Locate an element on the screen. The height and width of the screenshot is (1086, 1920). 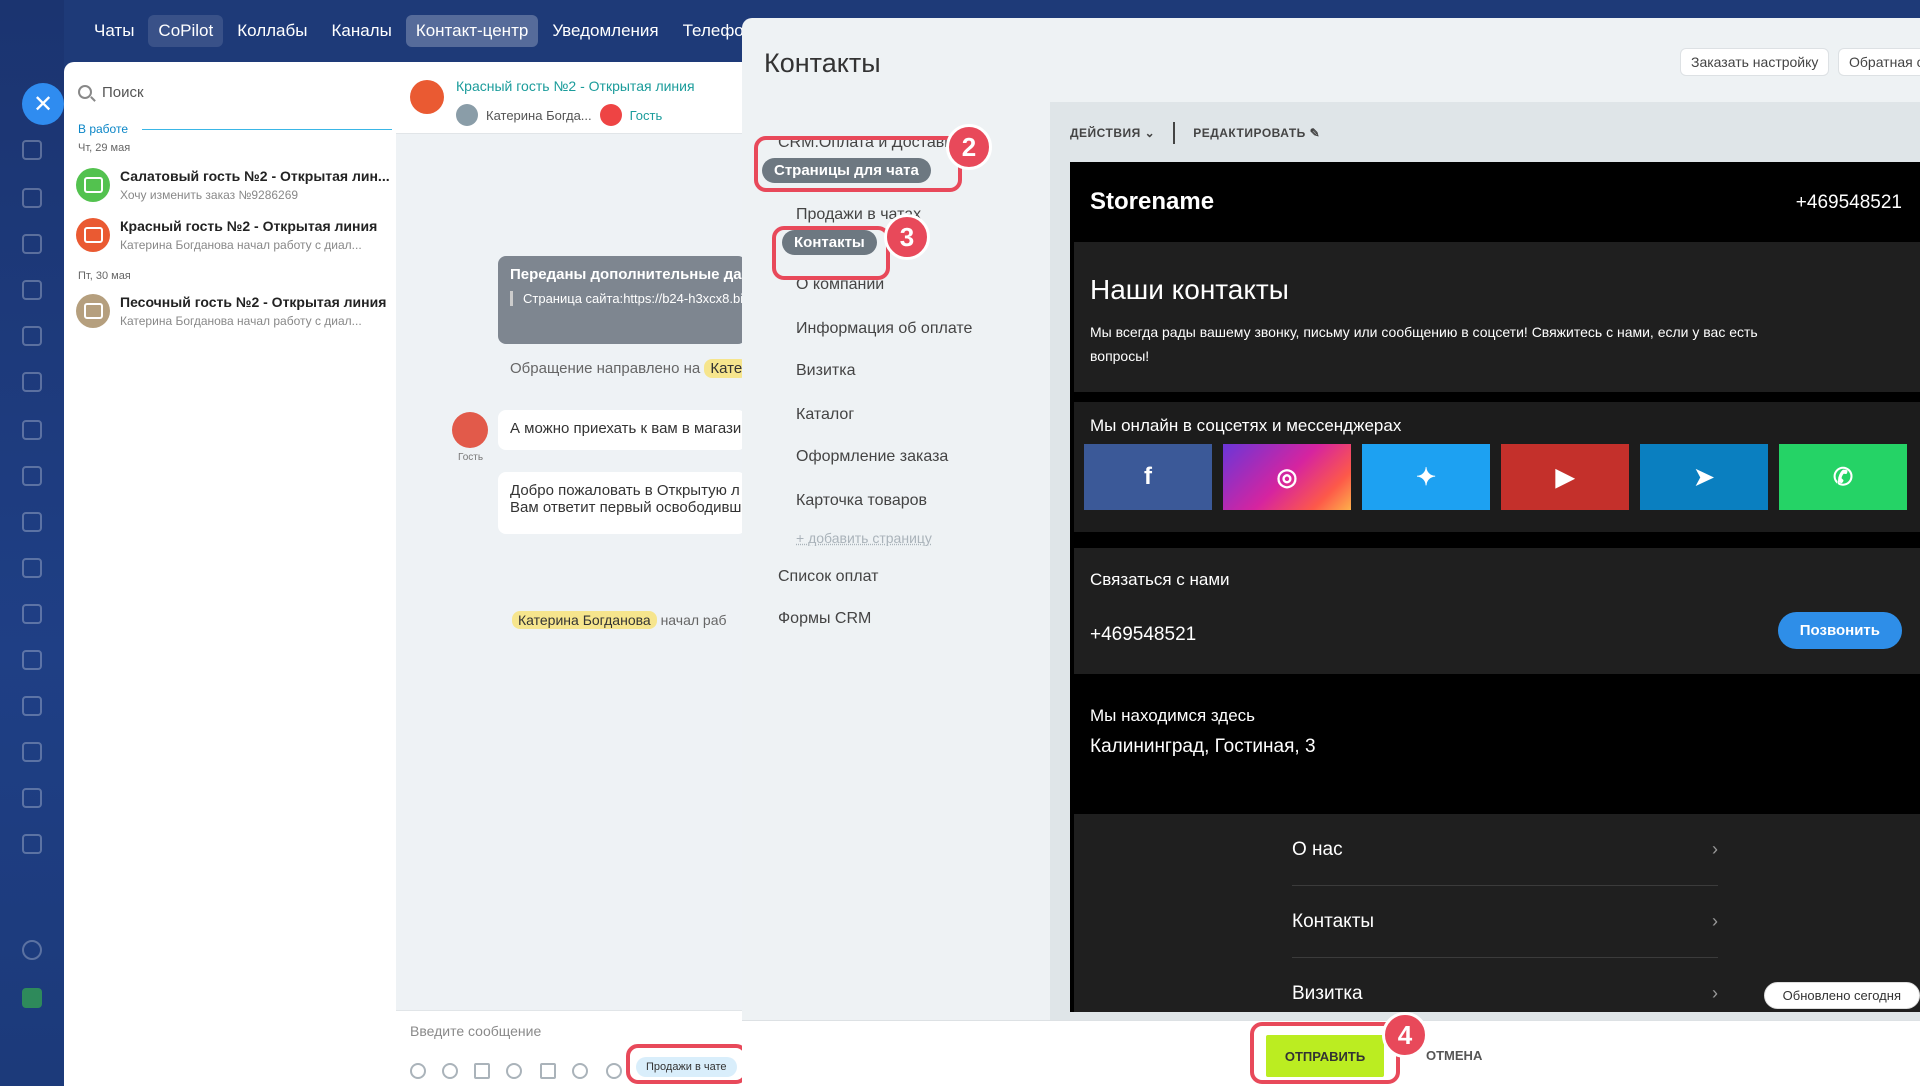
operator-join-text: начал раб is located at coordinates (693, 620).